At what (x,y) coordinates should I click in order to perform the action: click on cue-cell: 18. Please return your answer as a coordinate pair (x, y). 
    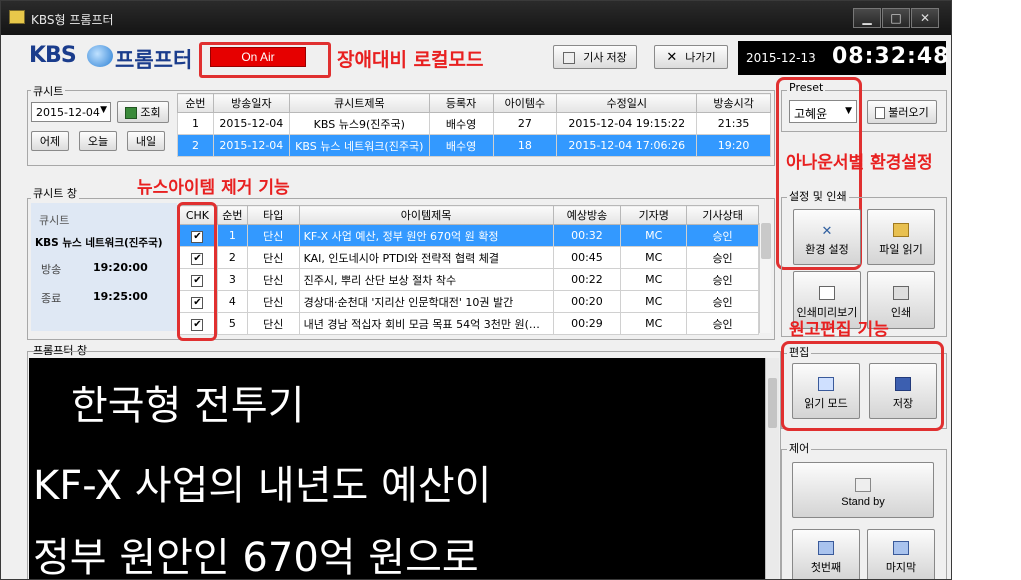
    Looking at the image, I should click on (525, 145).